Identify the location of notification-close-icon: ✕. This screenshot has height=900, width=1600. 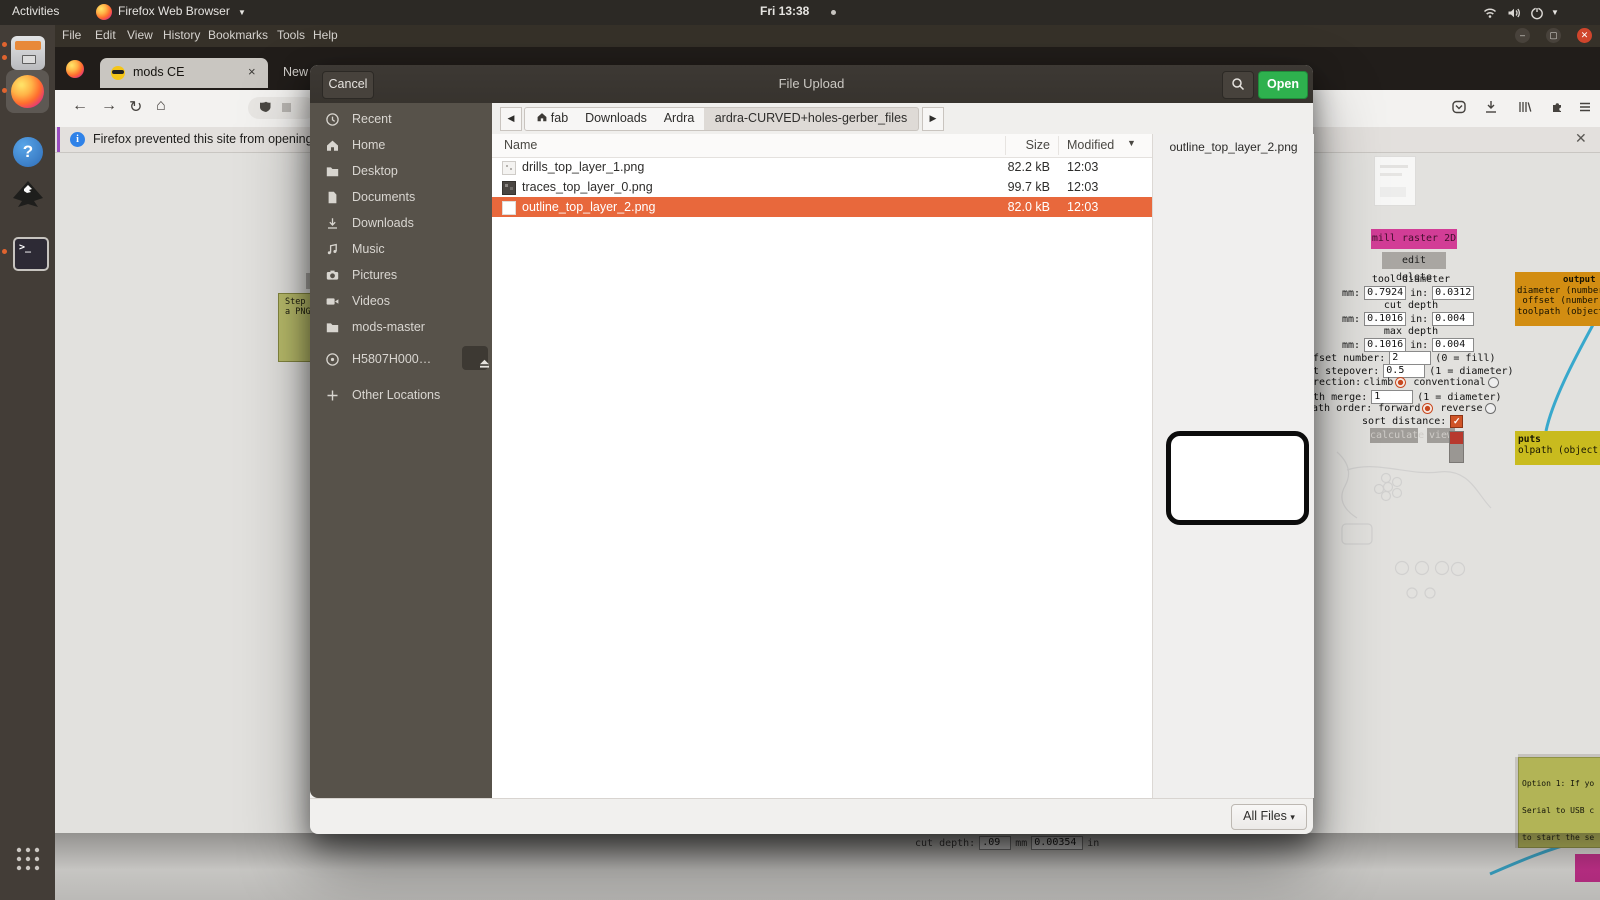
(1581, 138).